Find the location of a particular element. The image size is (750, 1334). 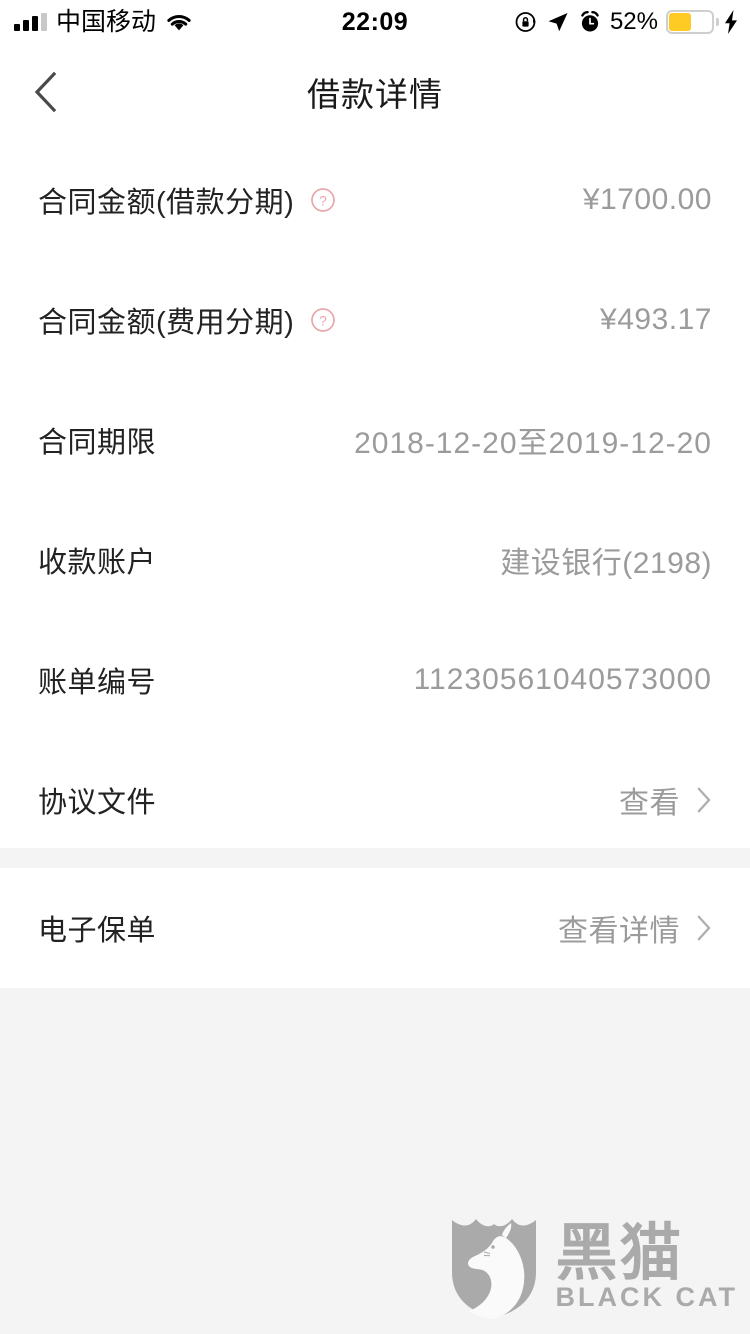

row-value: 建设银行(2198) is located at coordinates (606, 563).